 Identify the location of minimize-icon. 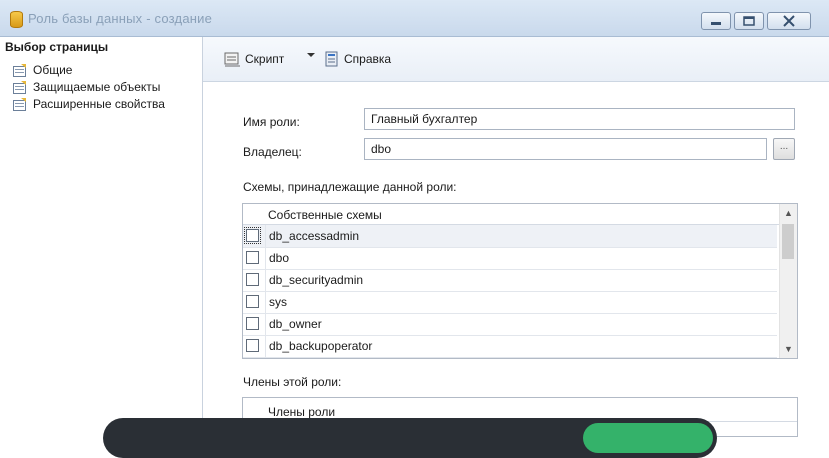
(716, 23).